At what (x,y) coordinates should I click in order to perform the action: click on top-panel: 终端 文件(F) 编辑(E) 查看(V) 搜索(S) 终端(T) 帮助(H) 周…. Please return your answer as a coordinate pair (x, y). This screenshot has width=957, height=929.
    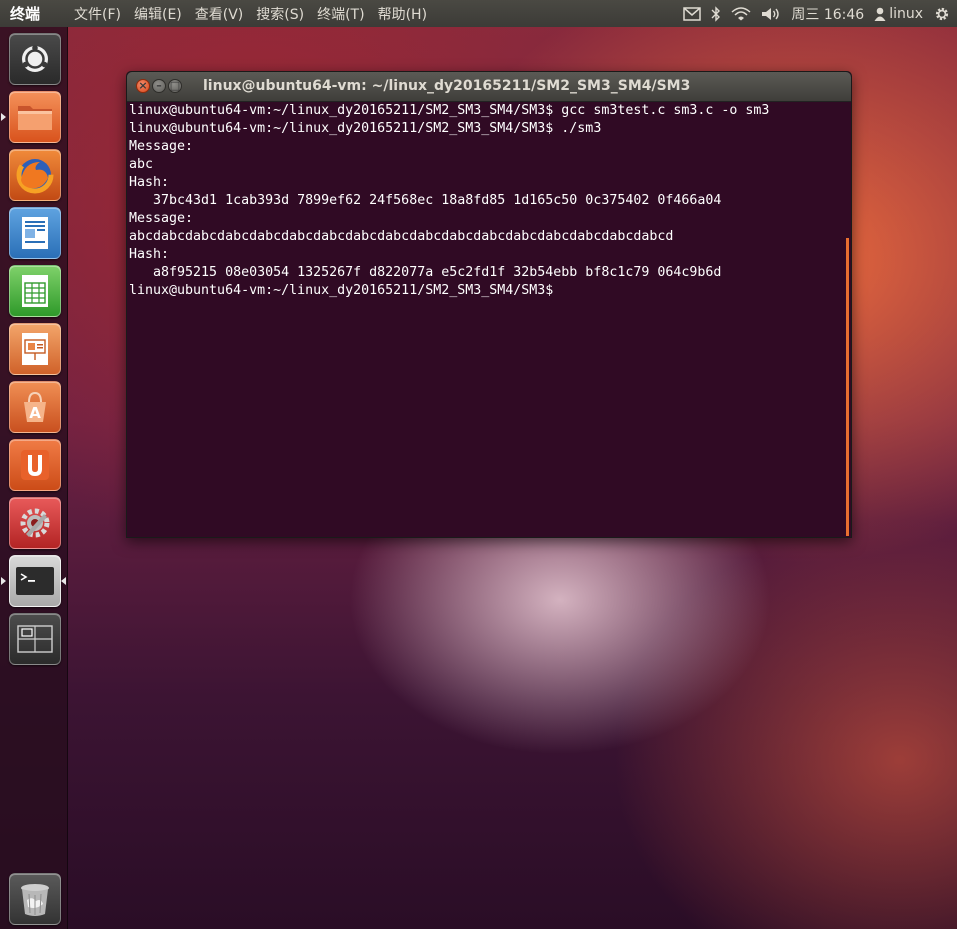
    Looking at the image, I should click on (478, 13).